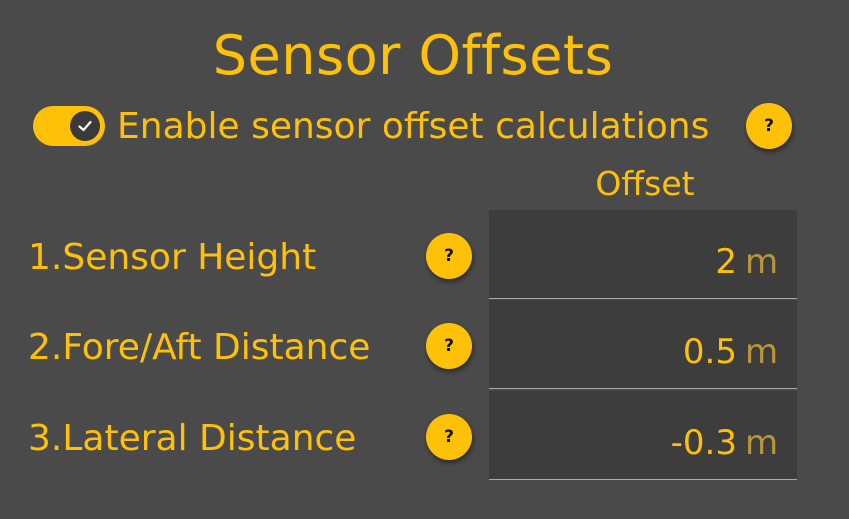  Describe the element at coordinates (192, 438) in the screenshot. I see `lateral-distance-label: 3.Lateral Distance` at that location.